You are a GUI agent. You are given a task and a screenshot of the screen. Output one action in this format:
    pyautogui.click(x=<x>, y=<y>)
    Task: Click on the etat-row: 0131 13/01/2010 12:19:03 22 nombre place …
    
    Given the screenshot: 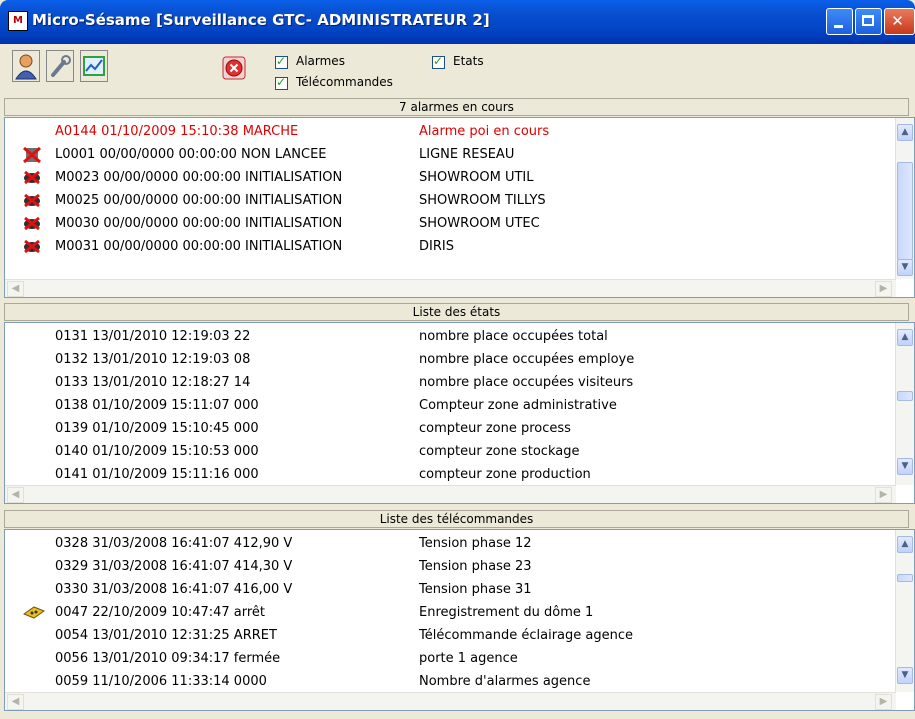 What is the action you would take?
    pyautogui.click(x=445, y=336)
    